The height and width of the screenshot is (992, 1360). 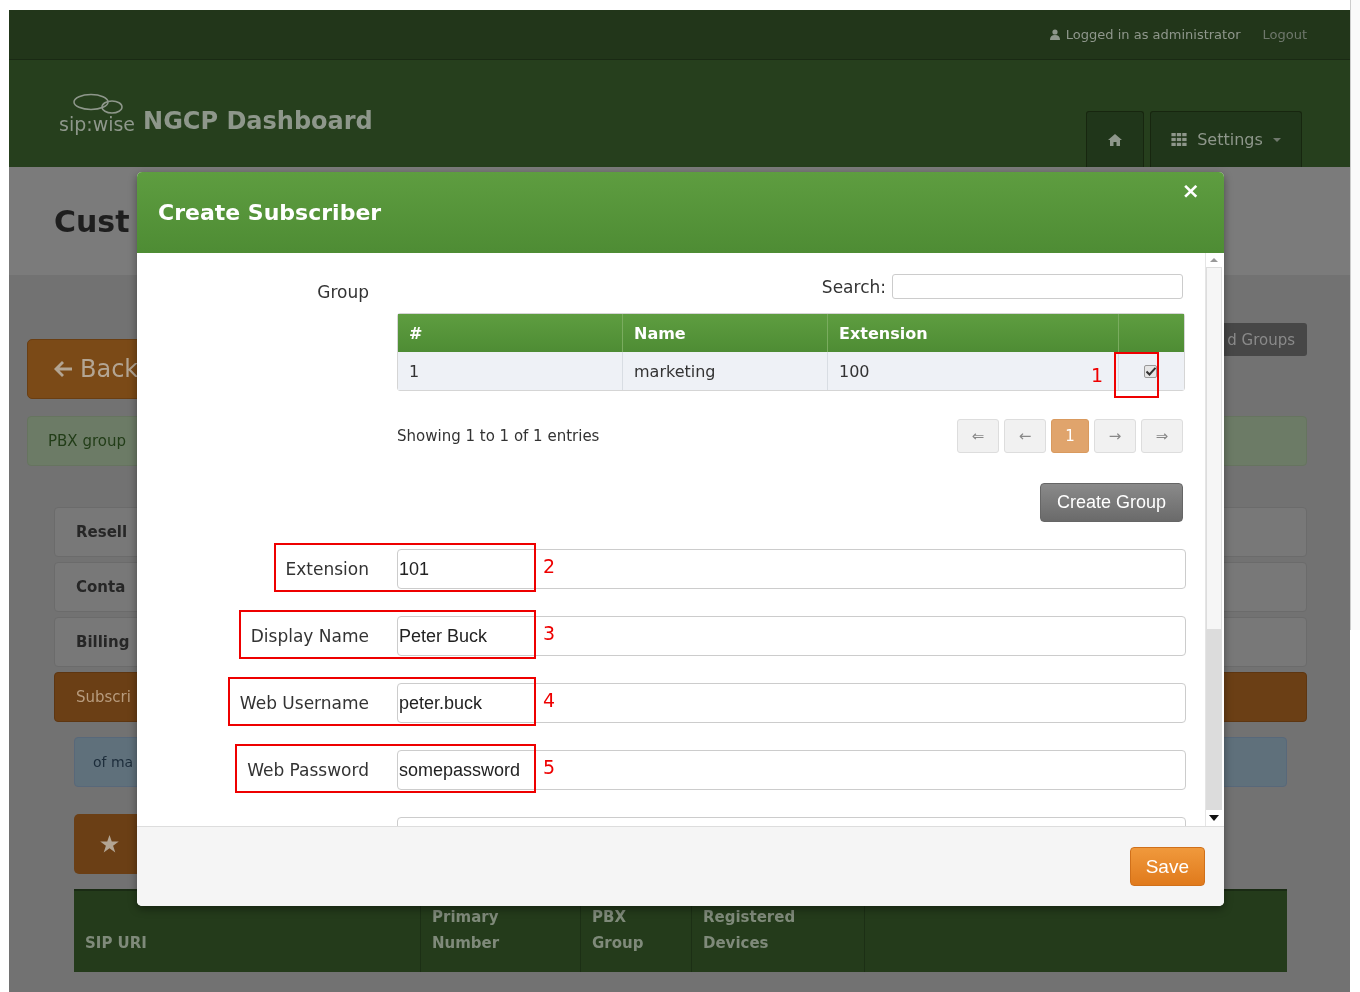 I want to click on entries-info: Showing 1 to 1 of 1 entries, so click(x=498, y=436).